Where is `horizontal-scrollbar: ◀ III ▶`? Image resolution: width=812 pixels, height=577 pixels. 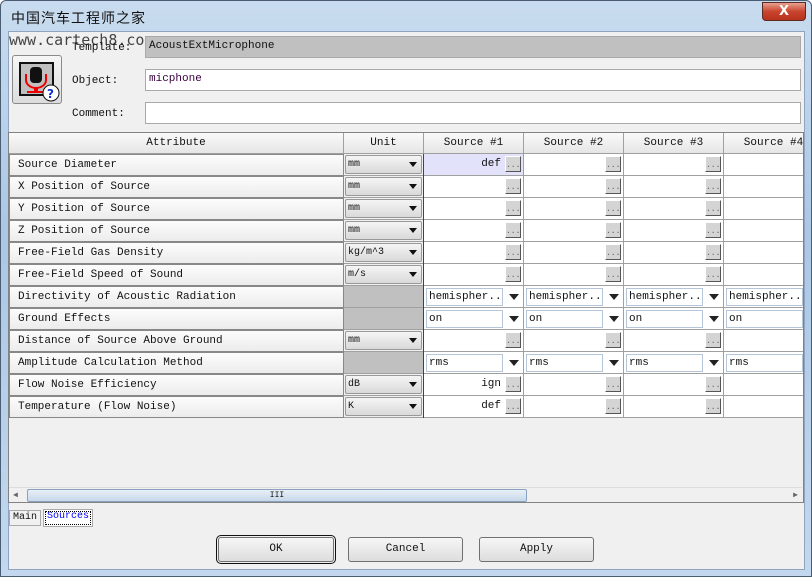 horizontal-scrollbar: ◀ III ▶ is located at coordinates (405, 494).